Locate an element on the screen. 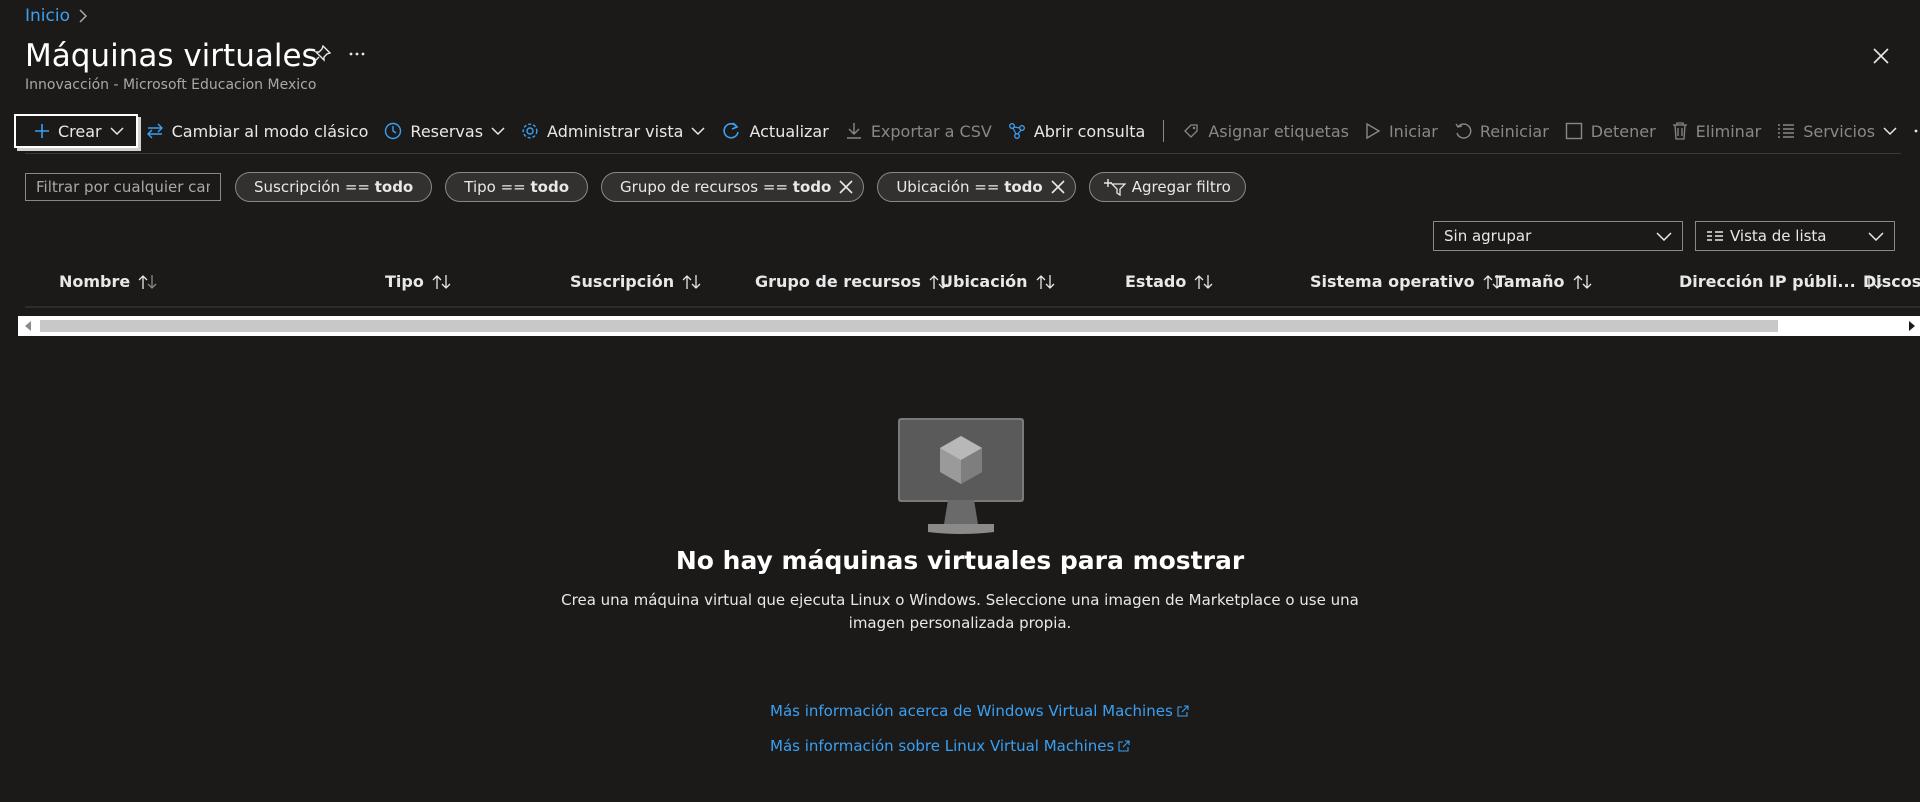  manage-view-label: Administrar vista is located at coordinates (615, 131).